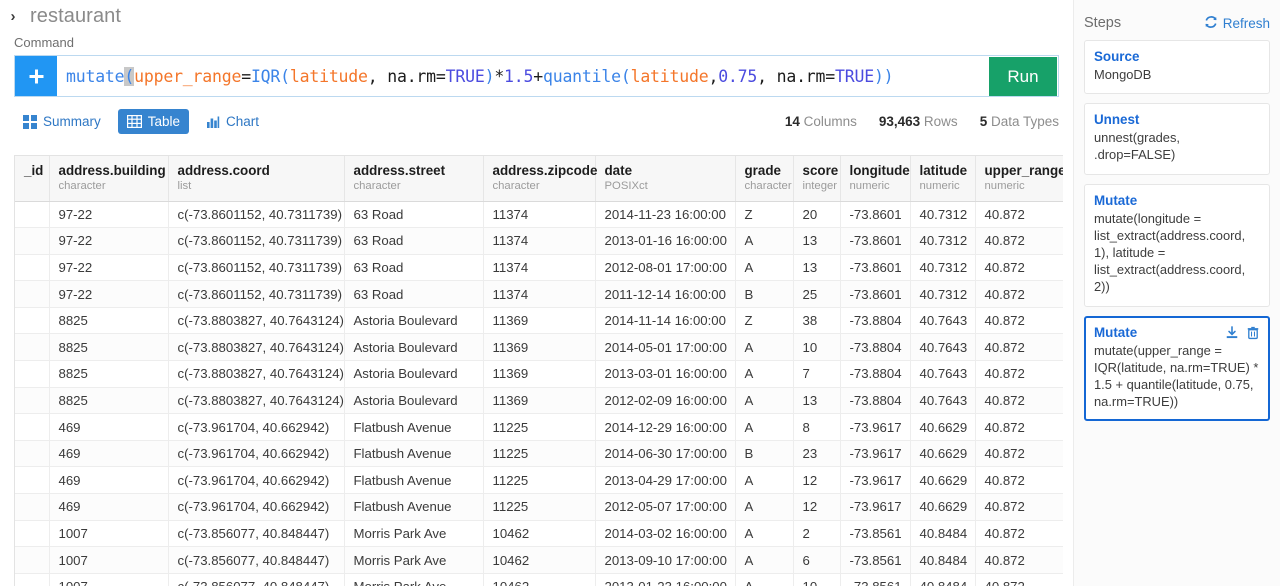  I want to click on column-header-date: date POSIXct, so click(665, 179).